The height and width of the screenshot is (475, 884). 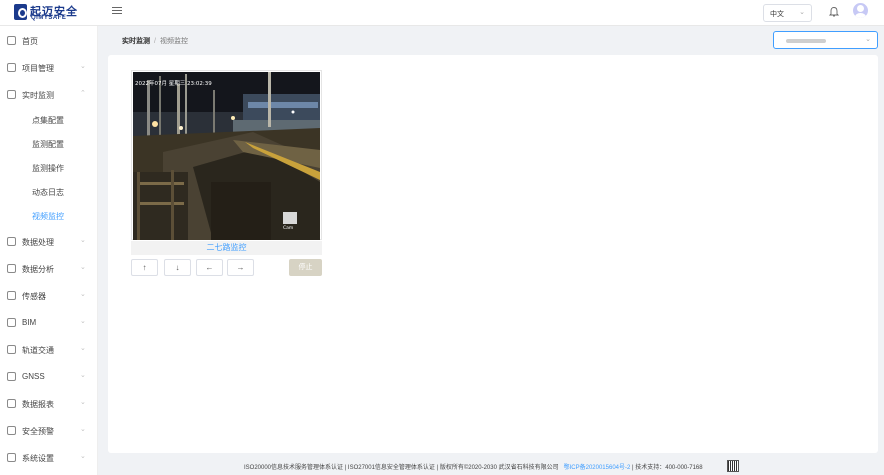 I want to click on video-cam-label: Cam, so click(x=288, y=228).